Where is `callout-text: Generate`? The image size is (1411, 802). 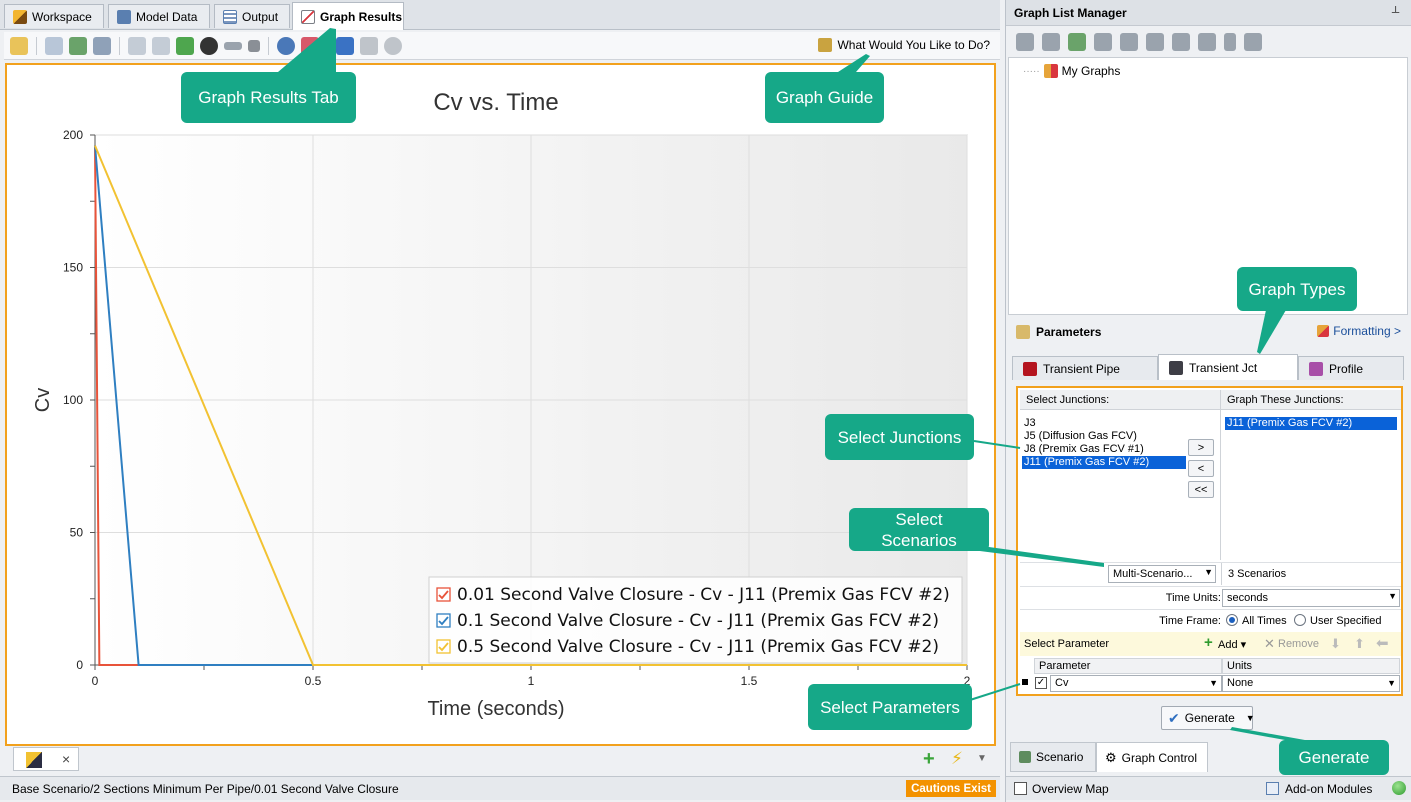
callout-text: Generate is located at coordinates (1334, 757).